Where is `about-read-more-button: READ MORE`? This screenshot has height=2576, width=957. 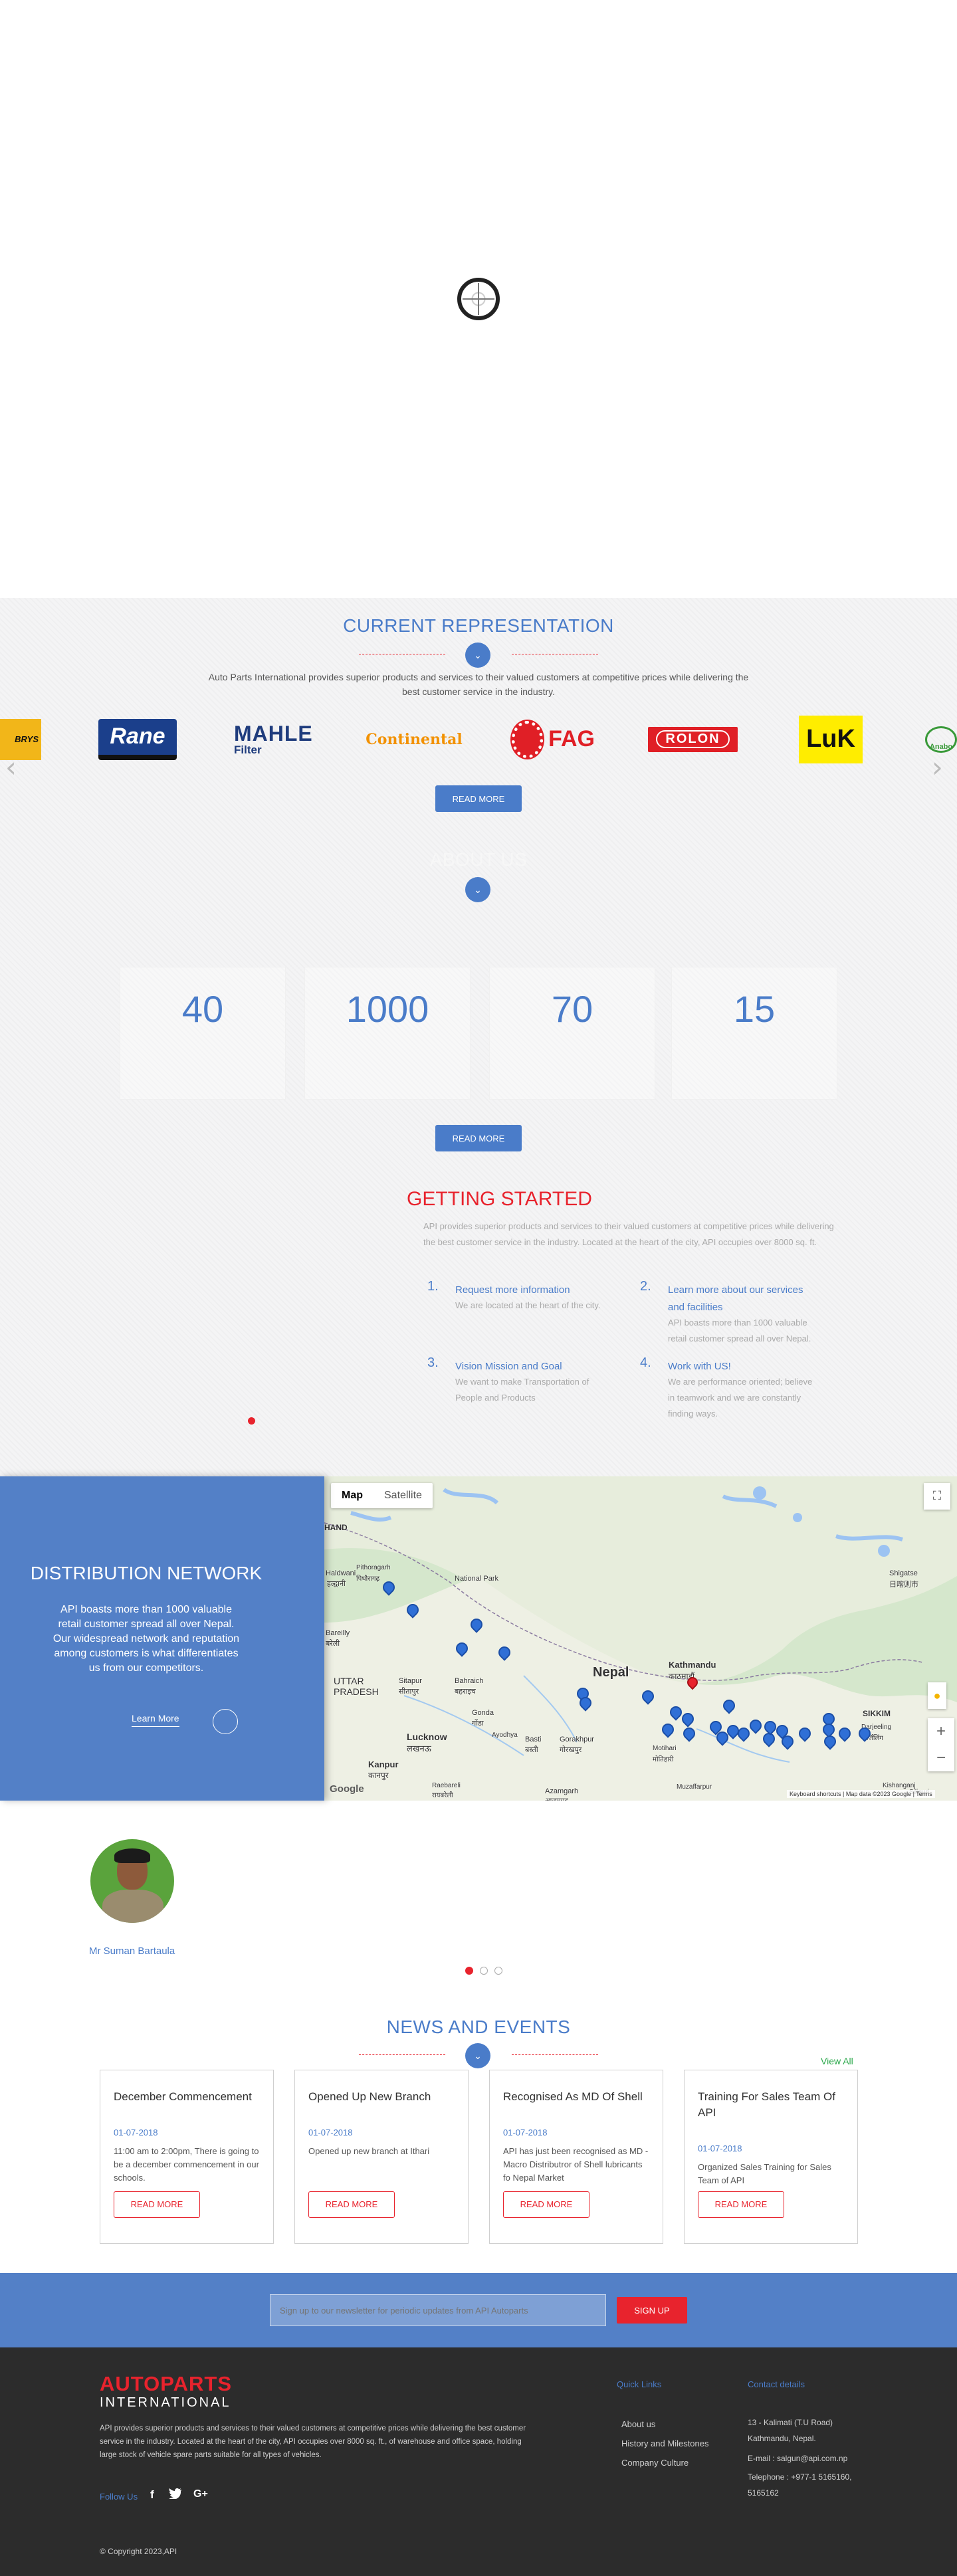 about-read-more-button: READ MORE is located at coordinates (478, 1138).